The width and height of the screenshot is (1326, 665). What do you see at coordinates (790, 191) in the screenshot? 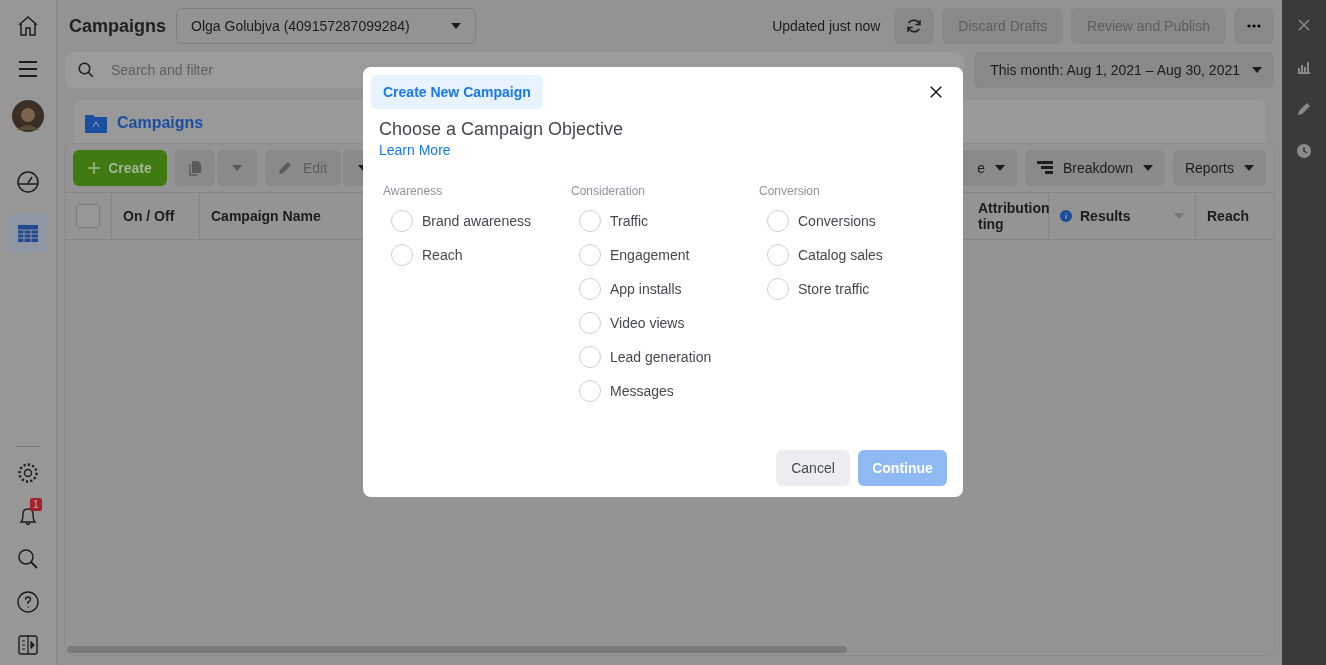
I see `group-label: Conversion` at bounding box center [790, 191].